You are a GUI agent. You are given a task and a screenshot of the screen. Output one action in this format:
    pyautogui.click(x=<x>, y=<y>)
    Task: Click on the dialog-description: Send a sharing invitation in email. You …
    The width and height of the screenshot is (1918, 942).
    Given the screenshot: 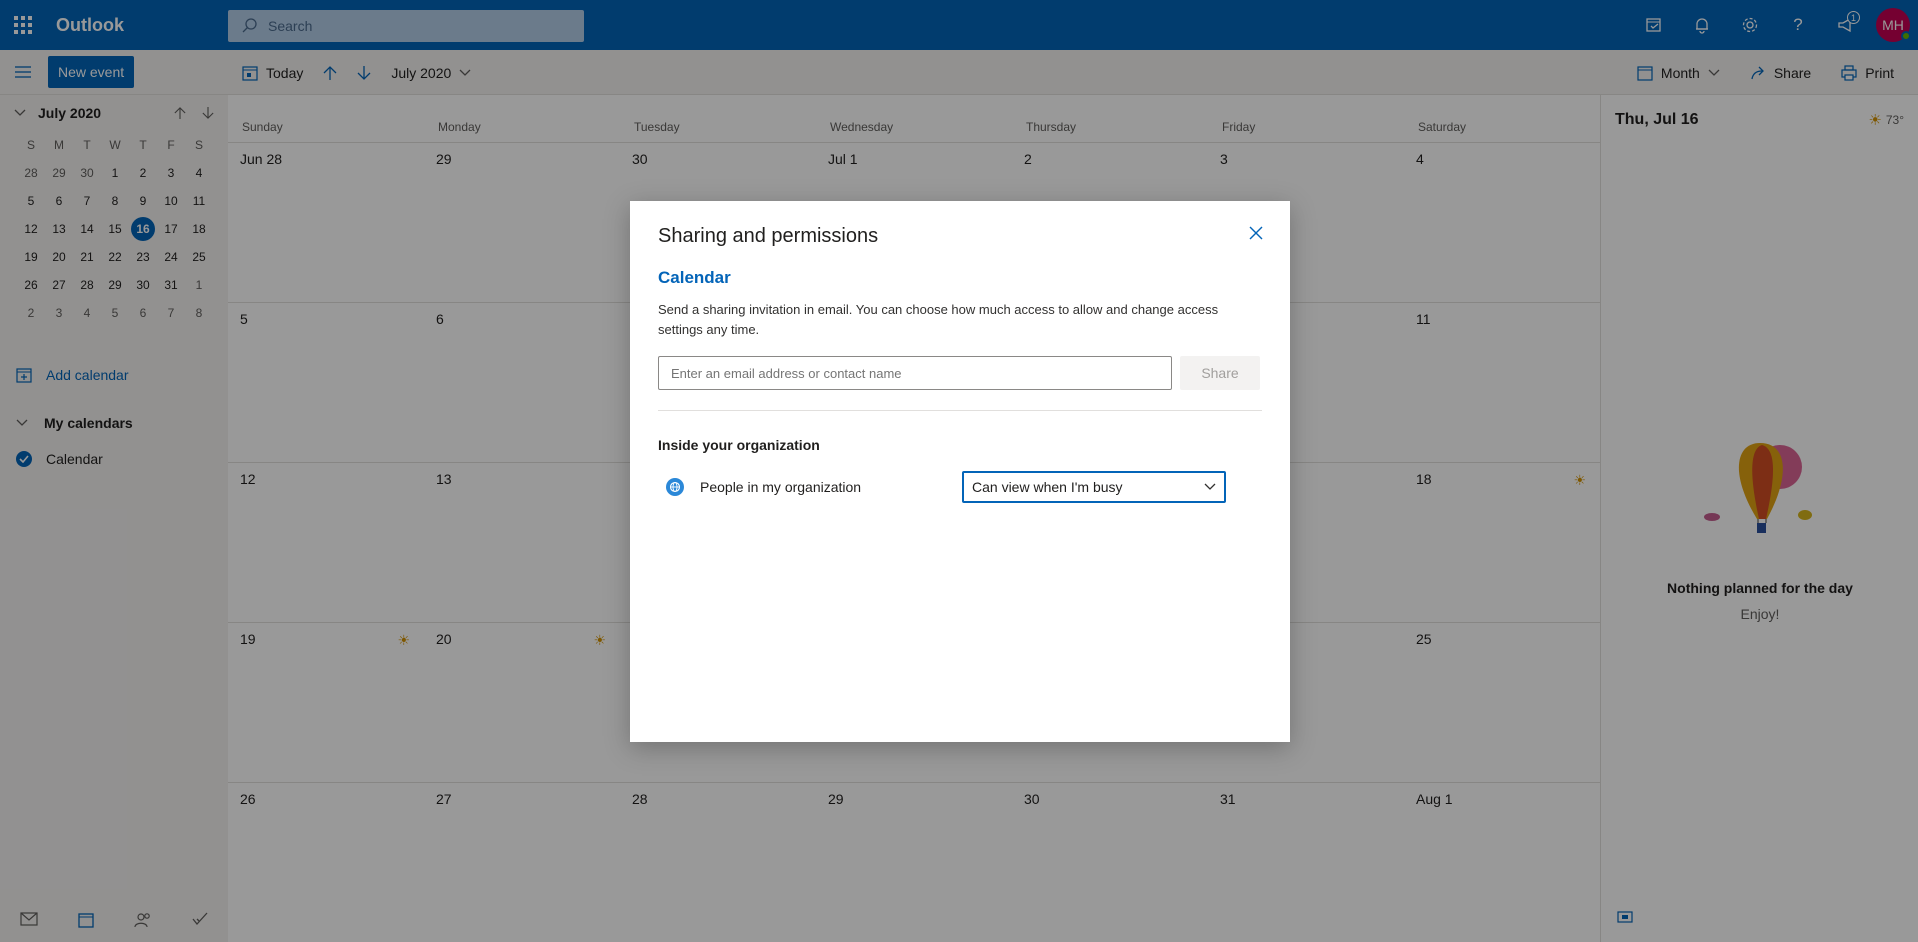 What is the action you would take?
    pyautogui.click(x=938, y=319)
    